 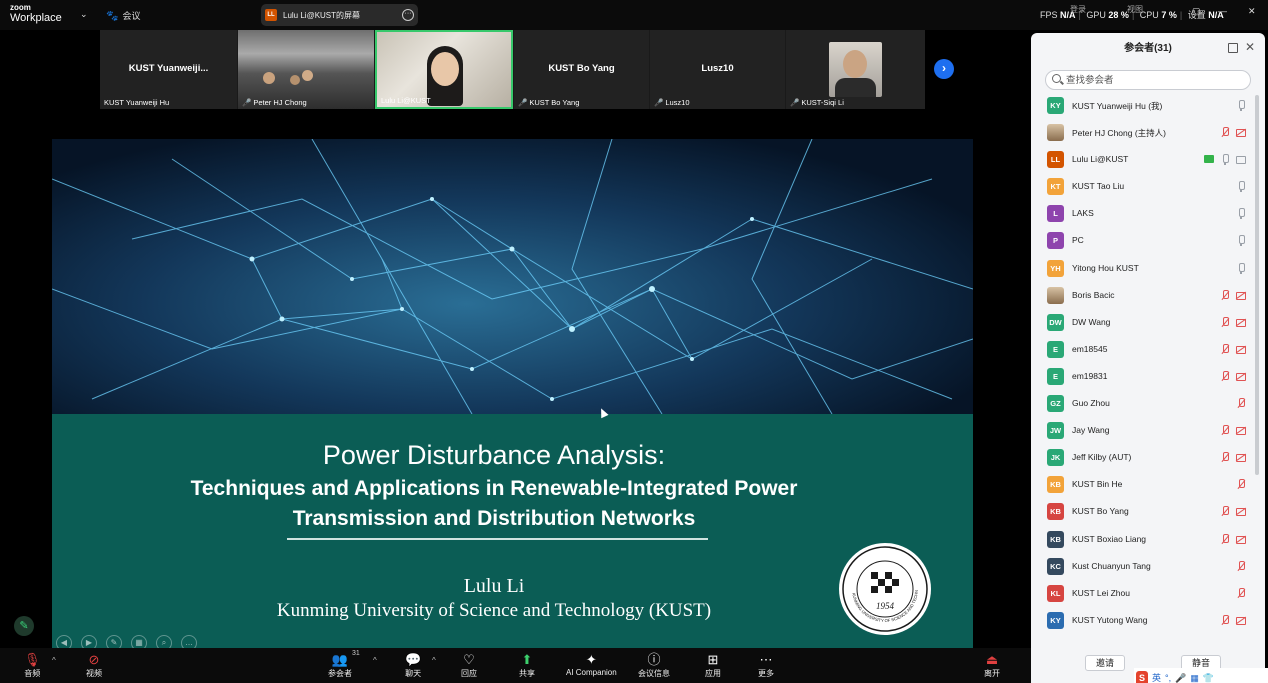 I want to click on person-video, so click(x=295, y=80).